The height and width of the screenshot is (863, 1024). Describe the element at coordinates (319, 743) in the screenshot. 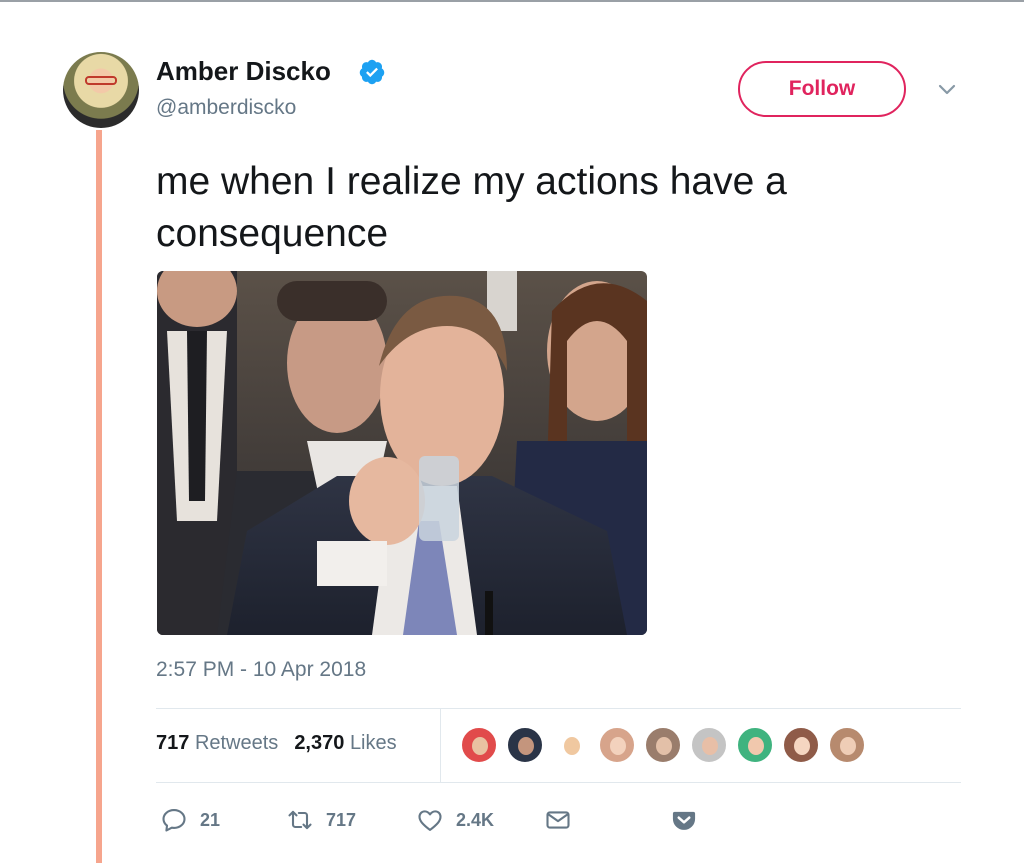

I see `likes-count: 2,370` at that location.